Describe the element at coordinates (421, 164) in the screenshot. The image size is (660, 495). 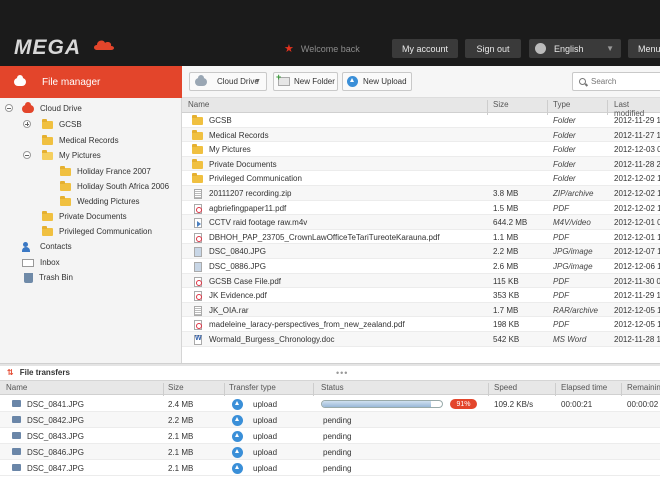
I see `file-row: Private Documents Folder 2012-11-28 2` at that location.